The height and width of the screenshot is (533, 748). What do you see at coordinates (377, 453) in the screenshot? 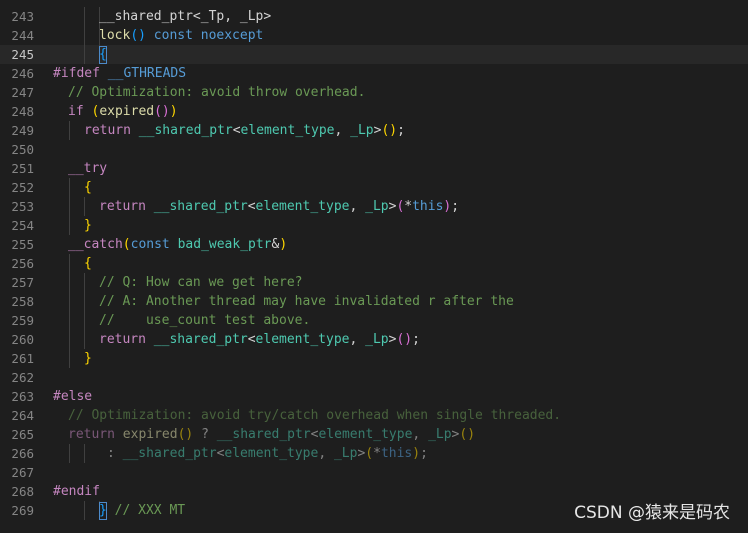
I see `code-token: *` at bounding box center [377, 453].